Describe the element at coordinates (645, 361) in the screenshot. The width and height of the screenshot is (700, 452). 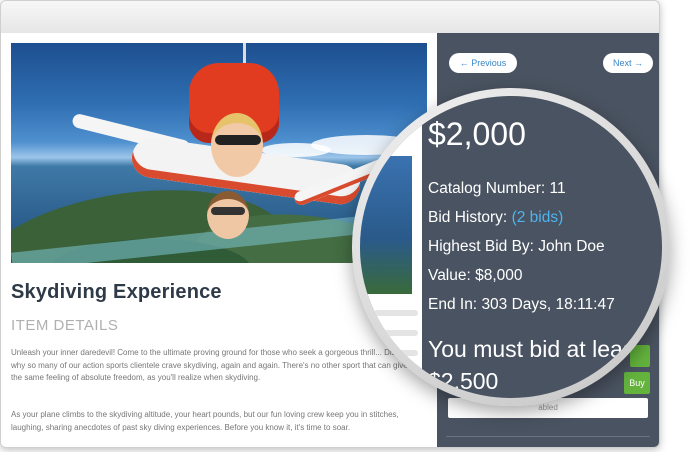
I see `bid-button` at that location.